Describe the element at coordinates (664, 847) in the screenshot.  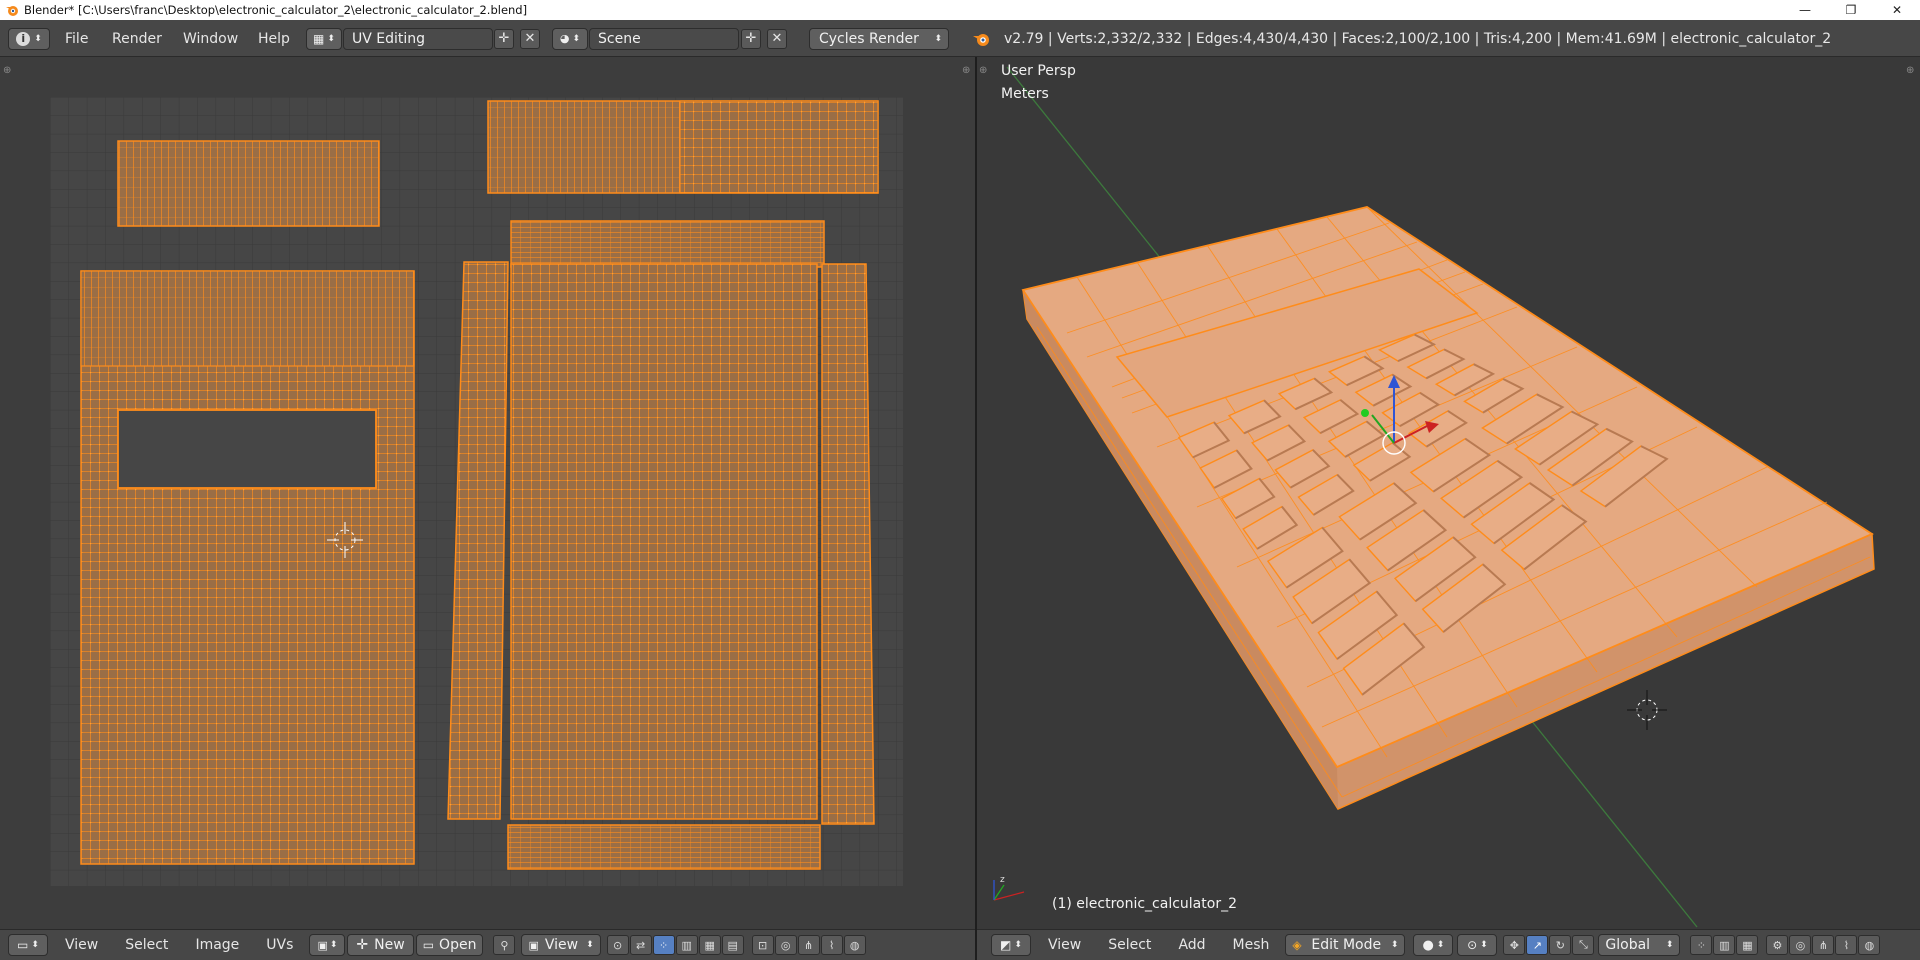
I see `uv-island-bottom-strip` at that location.